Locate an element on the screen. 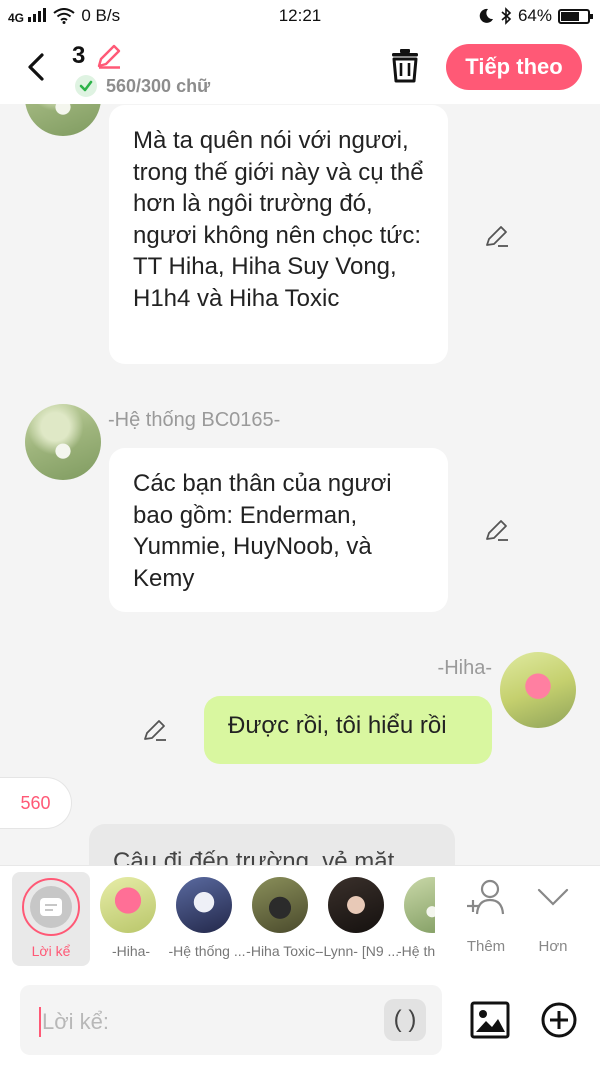 The image size is (600, 1067). parentheses-button: ( ) is located at coordinates (405, 1020).